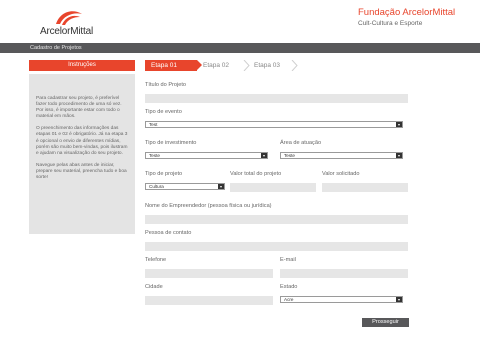 This screenshot has width=480, height=346. What do you see at coordinates (164, 174) in the screenshot?
I see `tipo-projeto-label: Tipo de projeto` at bounding box center [164, 174].